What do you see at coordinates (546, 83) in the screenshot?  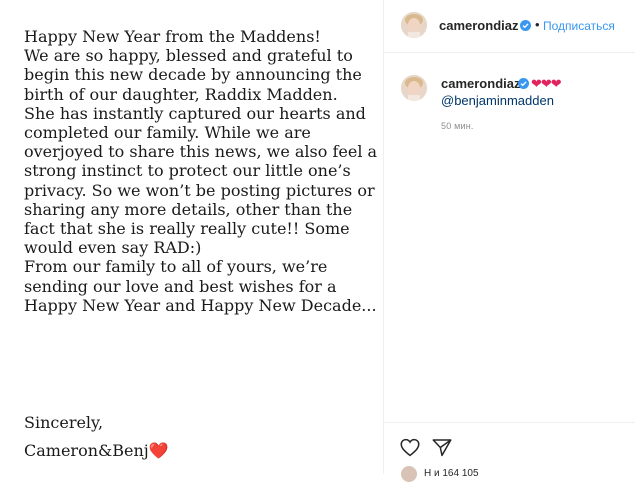 I see `caption-hearts: ❤❤❤` at bounding box center [546, 83].